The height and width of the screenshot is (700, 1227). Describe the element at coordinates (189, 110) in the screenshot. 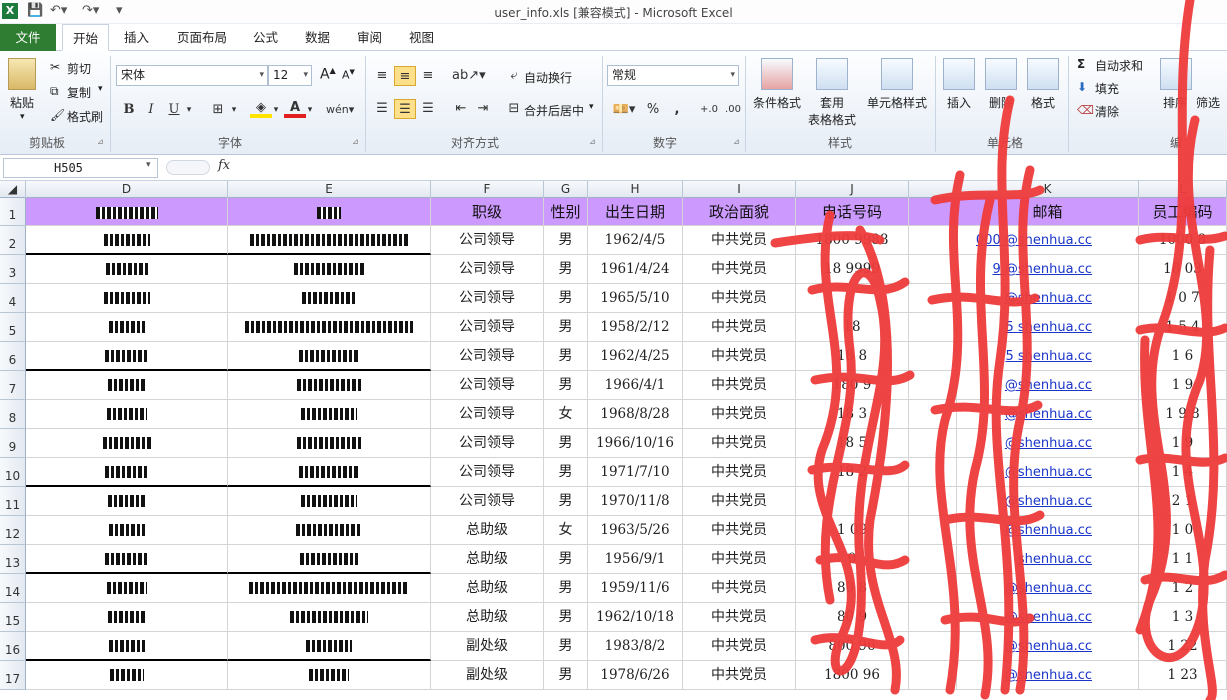

I see `underline-dropdown-icon: ▾` at that location.